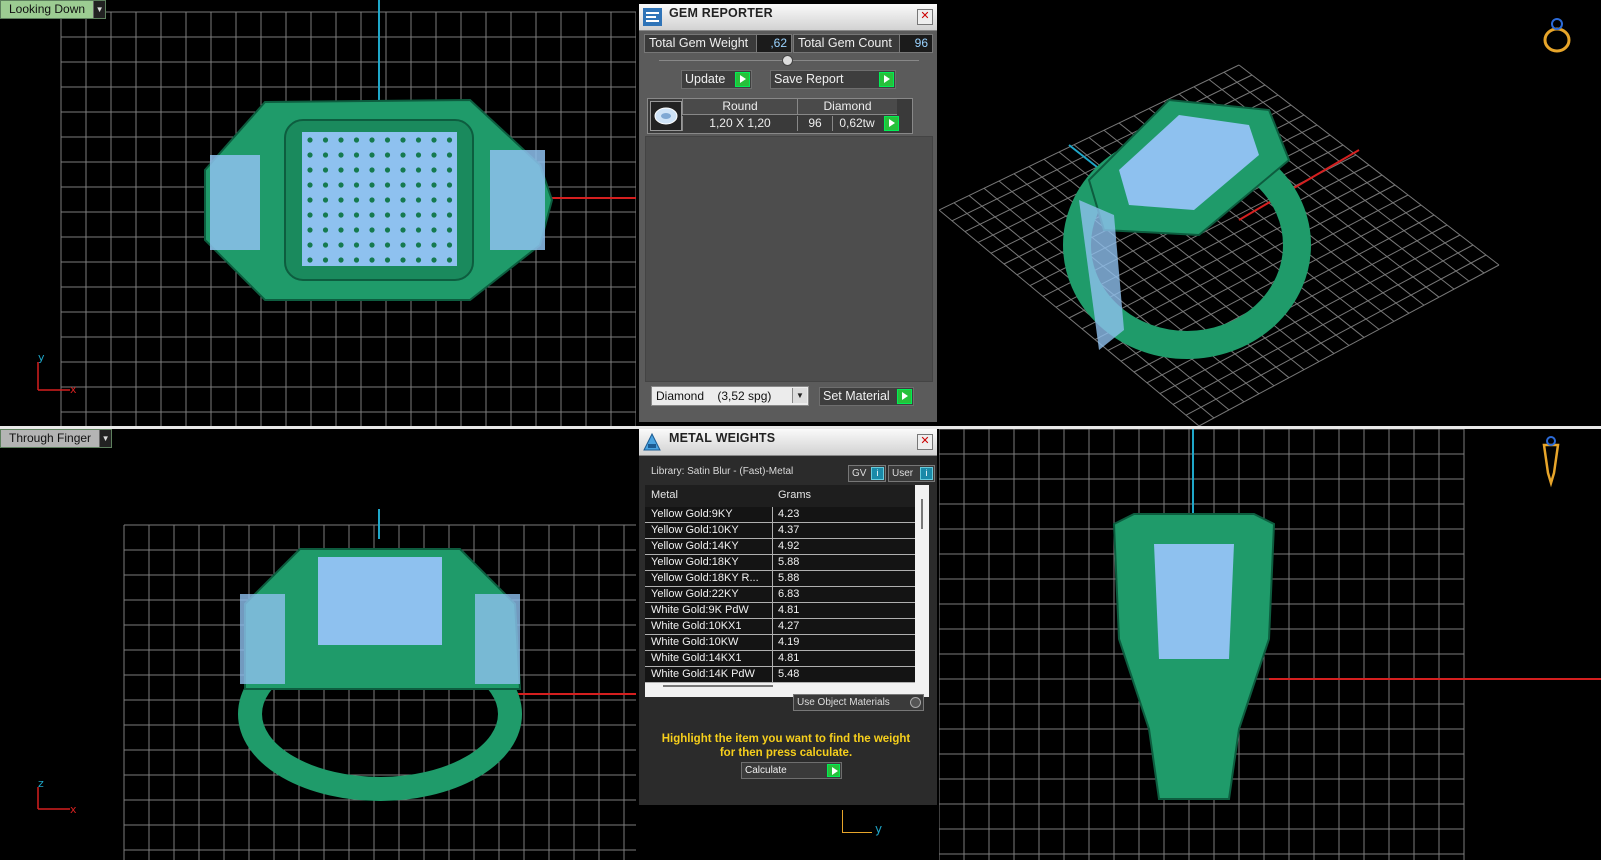  Describe the element at coordinates (739, 107) in the screenshot. I see `gem-shape-header: Round` at that location.